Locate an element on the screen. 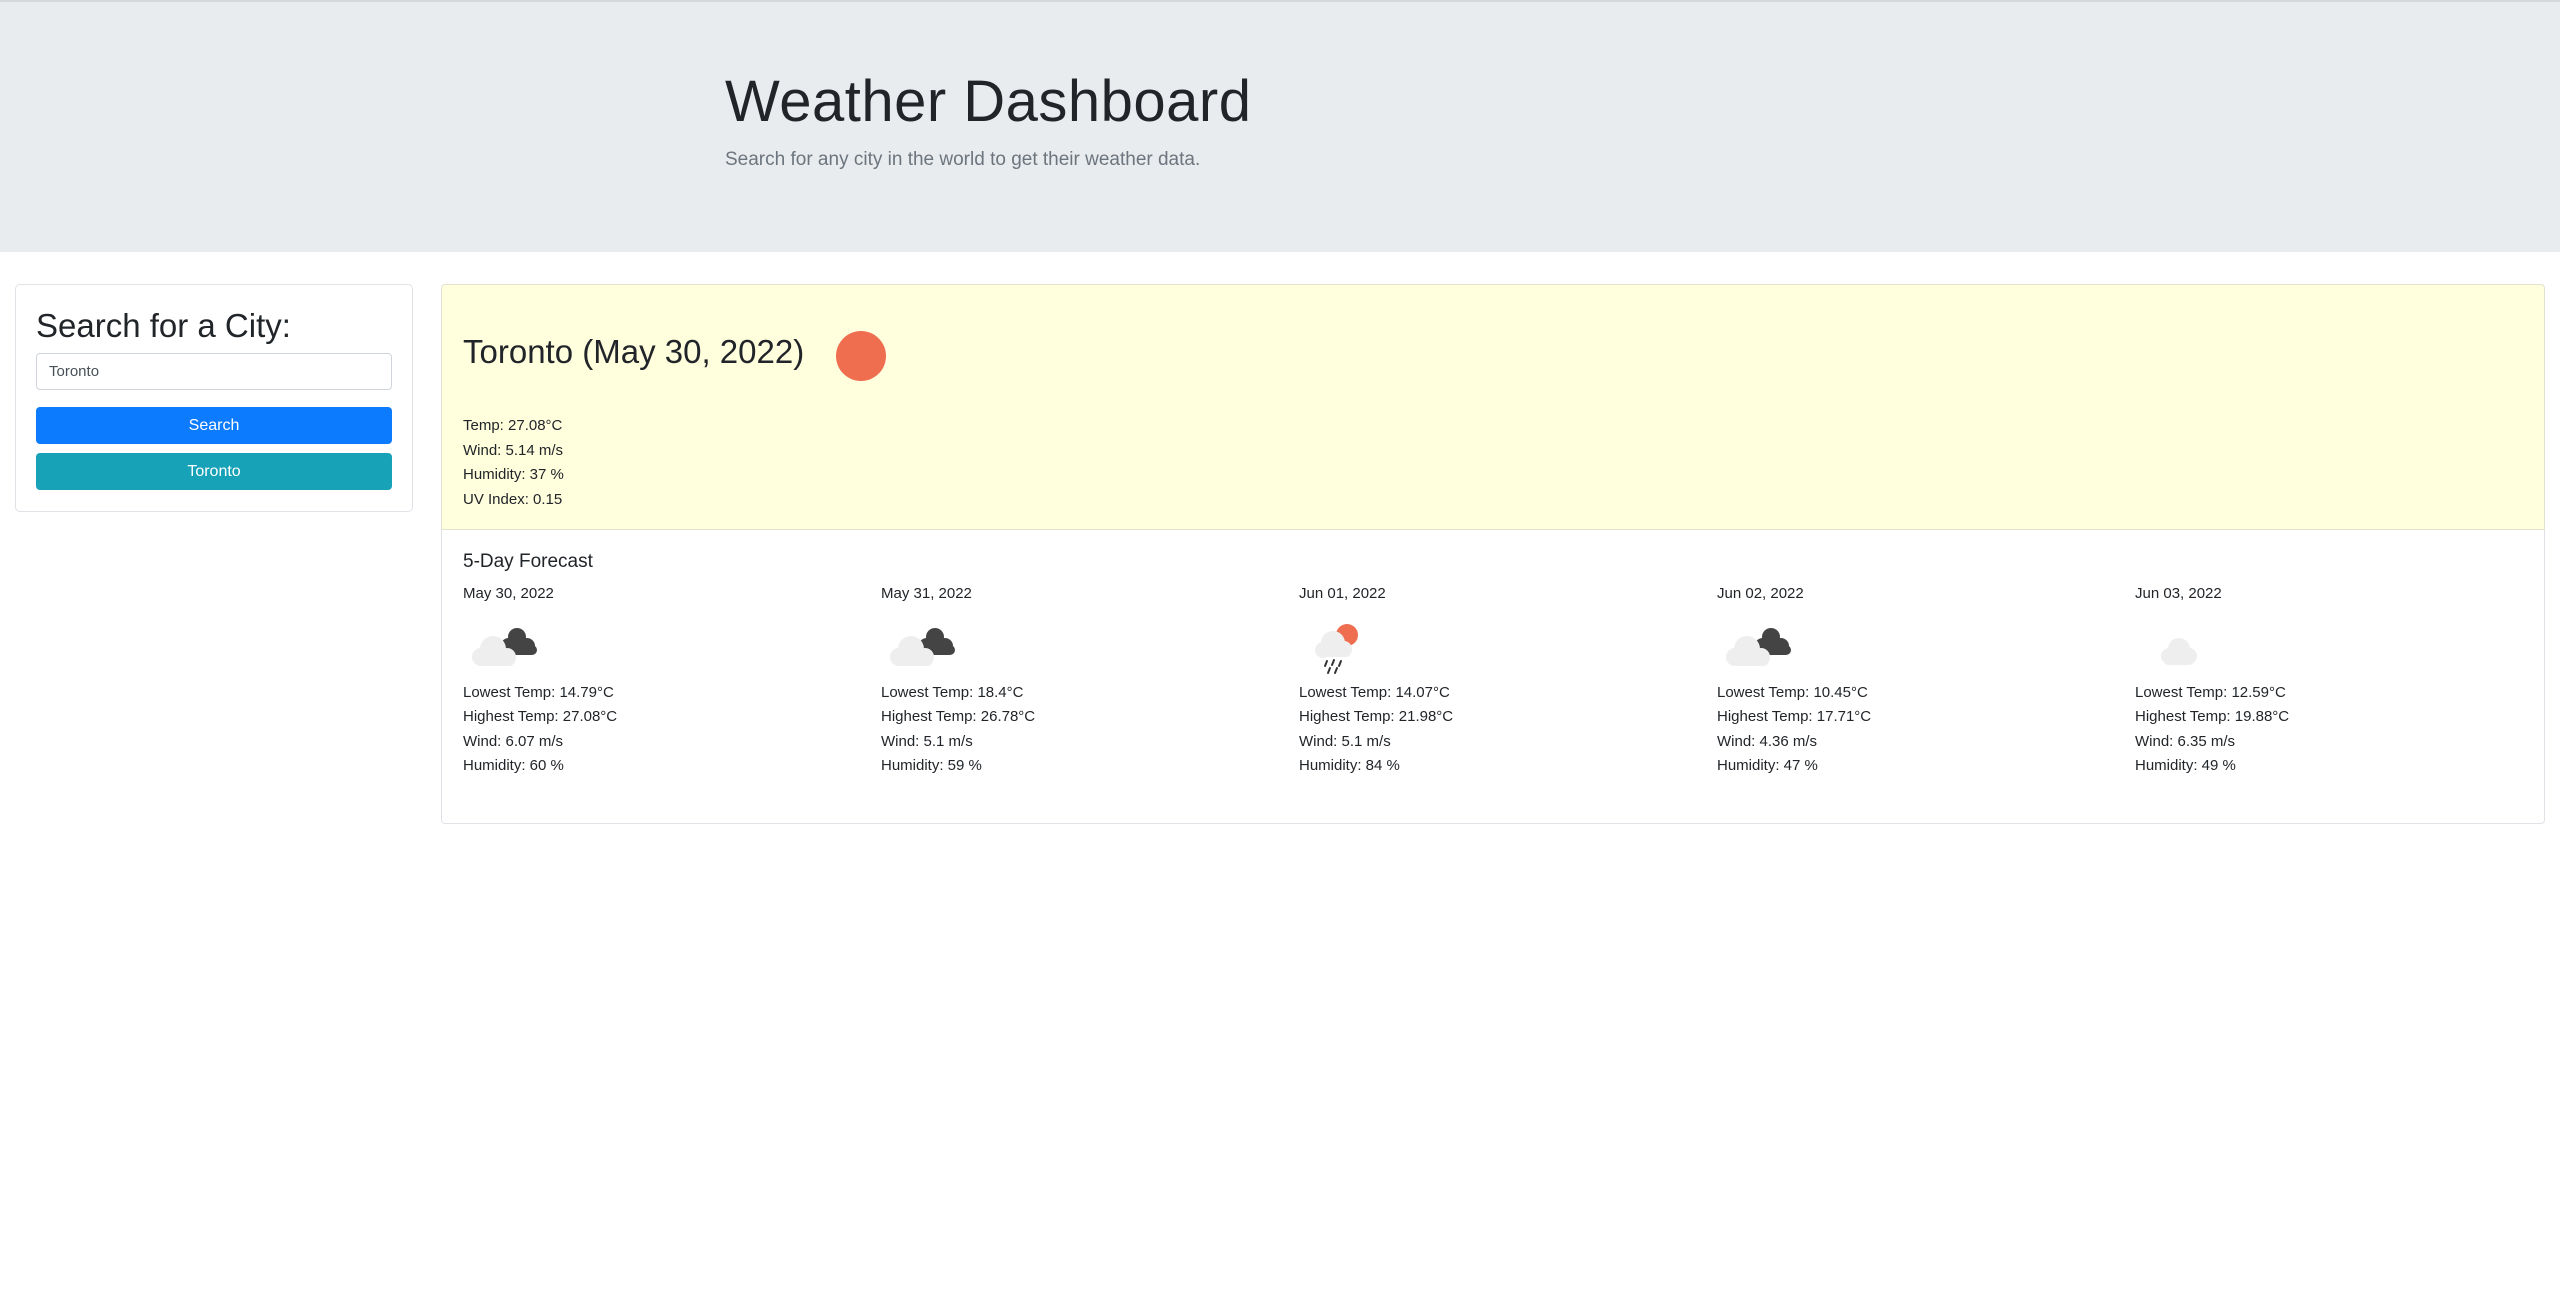 The width and height of the screenshot is (2560, 1299). forecast-humidity: Humidity: 59 % is located at coordinates (931, 765).